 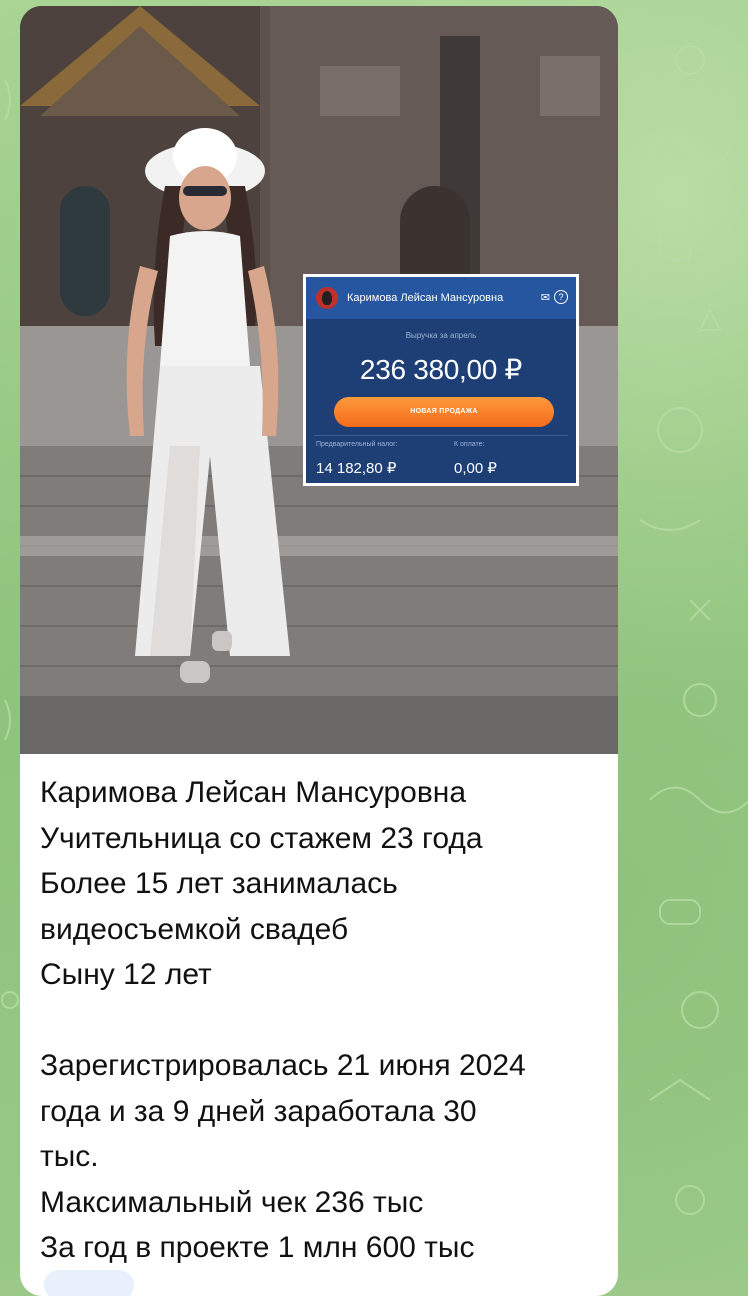 What do you see at coordinates (258, 1111) in the screenshot?
I see `message-line: года и за 9 дней заработала 30` at bounding box center [258, 1111].